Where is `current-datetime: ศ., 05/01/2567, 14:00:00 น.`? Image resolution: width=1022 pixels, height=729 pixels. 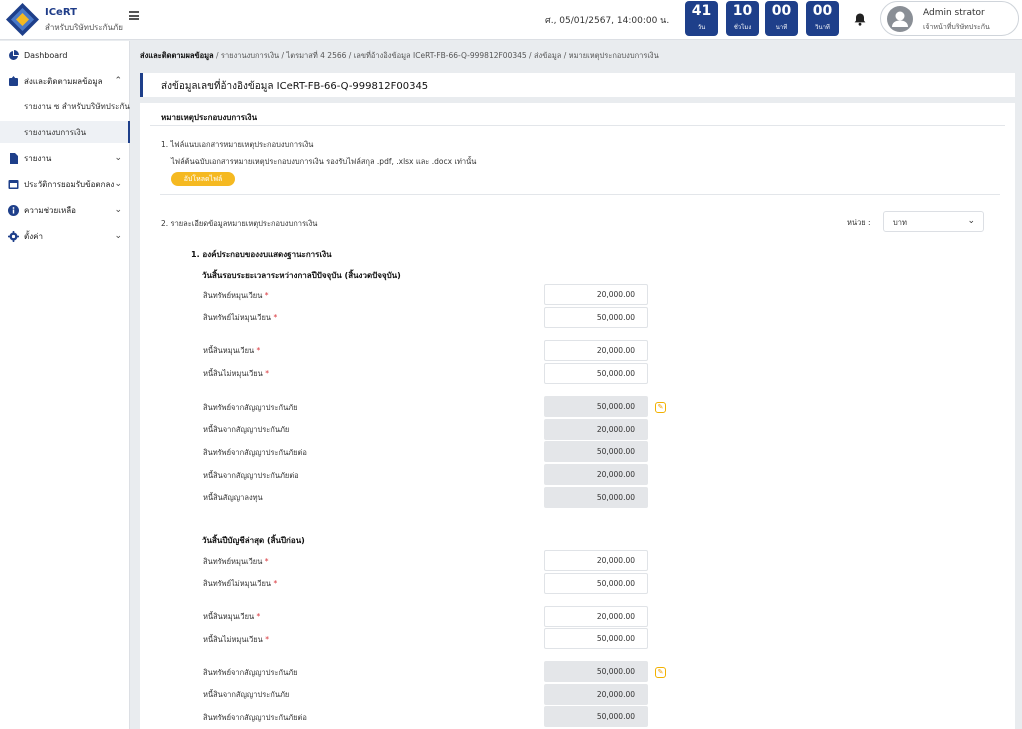 current-datetime: ศ., 05/01/2567, 14:00:00 น. is located at coordinates (607, 21).